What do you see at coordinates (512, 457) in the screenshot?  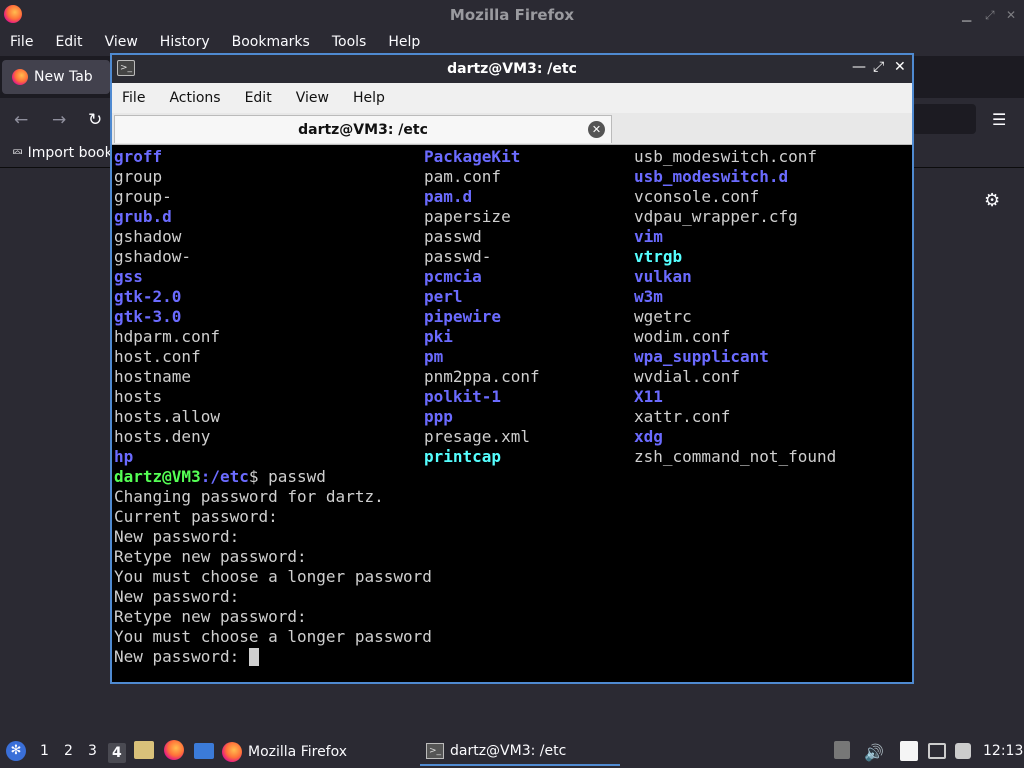 I see `ls-row: hp printcap zsh_command_not_found` at bounding box center [512, 457].